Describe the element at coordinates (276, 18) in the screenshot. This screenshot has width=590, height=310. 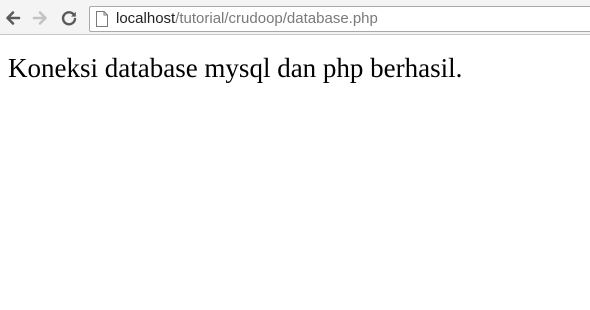
I see `url-path: /tutorial/crudoop/database.php` at that location.